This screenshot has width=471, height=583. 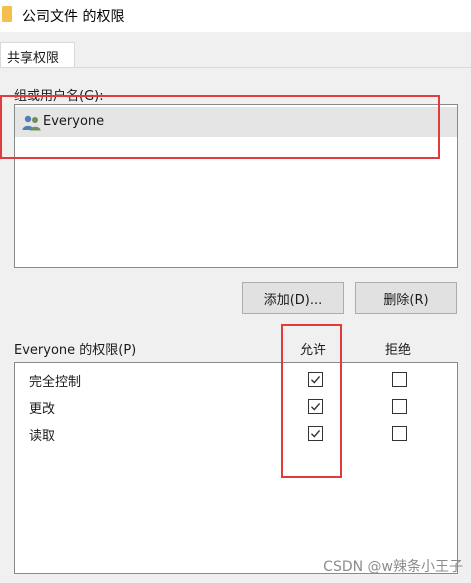 What do you see at coordinates (42, 409) in the screenshot?
I see `permission-name: 更改` at bounding box center [42, 409].